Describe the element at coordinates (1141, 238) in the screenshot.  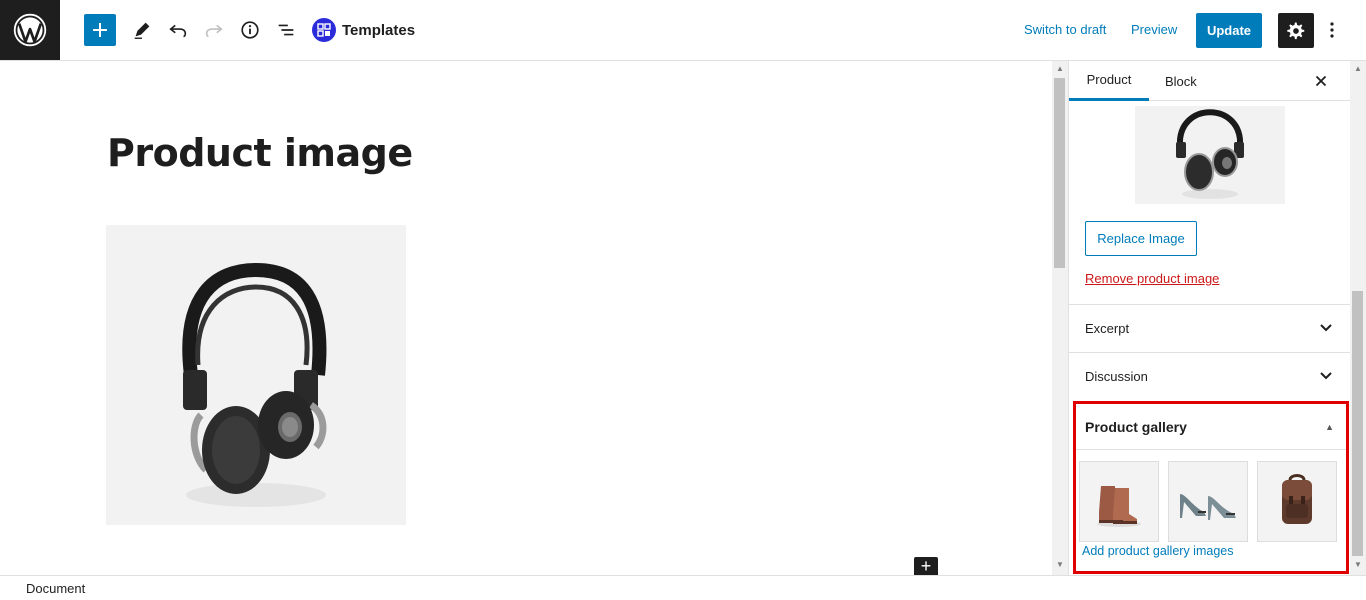
I see `replace-image-button: Replace Image` at that location.